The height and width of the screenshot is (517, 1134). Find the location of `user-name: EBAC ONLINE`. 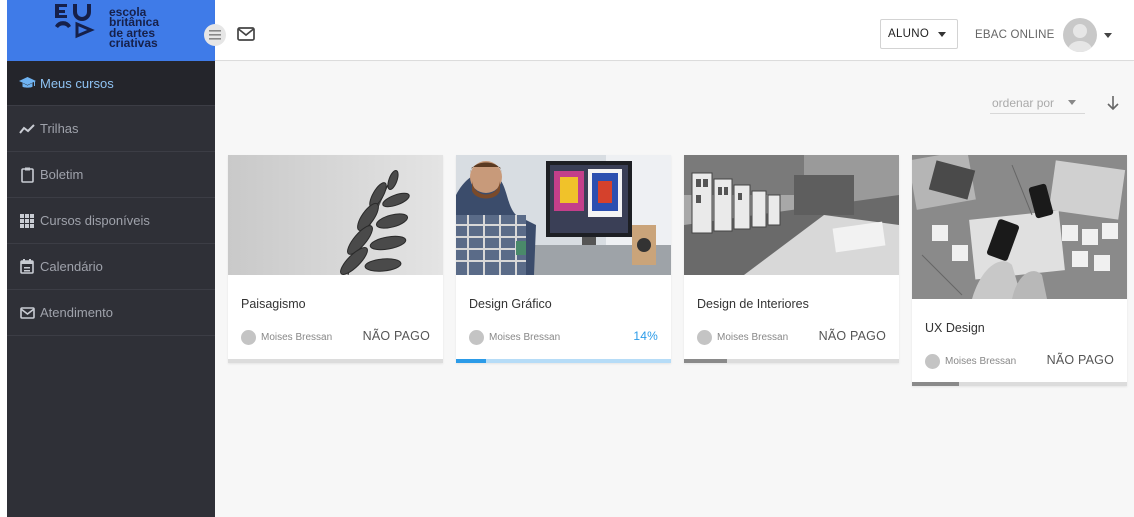

user-name: EBAC ONLINE is located at coordinates (1015, 35).